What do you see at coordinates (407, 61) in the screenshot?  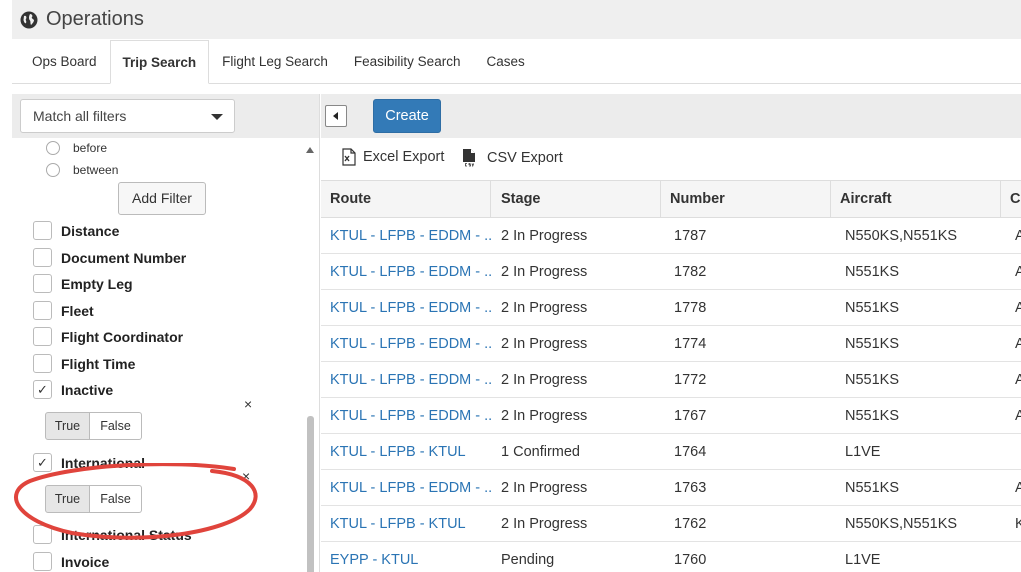 I see `tab-feasibility-search: Feasibility Search` at bounding box center [407, 61].